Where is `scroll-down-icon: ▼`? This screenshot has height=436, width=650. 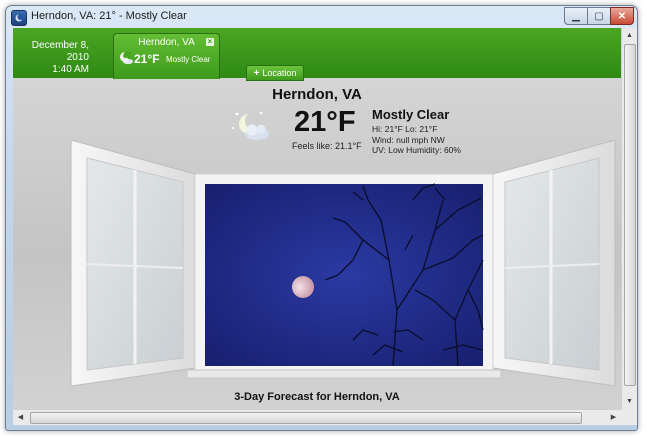
scroll-down-icon: ▼ is located at coordinates (629, 401).